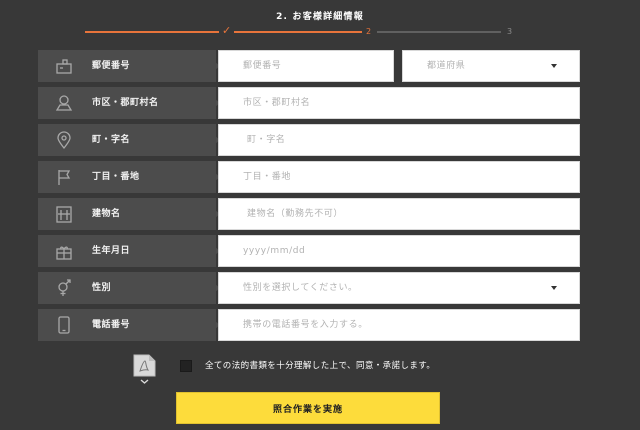 This screenshot has width=640, height=430. I want to click on field-label-postal-code: 郵便番号, so click(127, 66).